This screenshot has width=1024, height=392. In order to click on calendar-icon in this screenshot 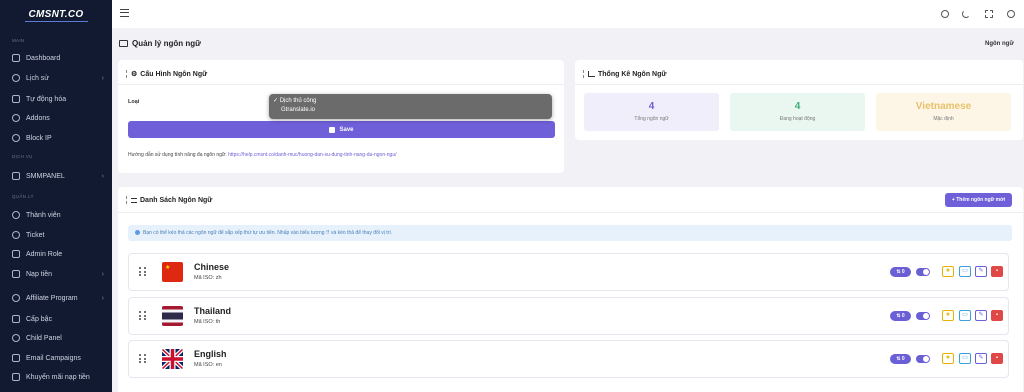, I will do `click(16, 99)`.